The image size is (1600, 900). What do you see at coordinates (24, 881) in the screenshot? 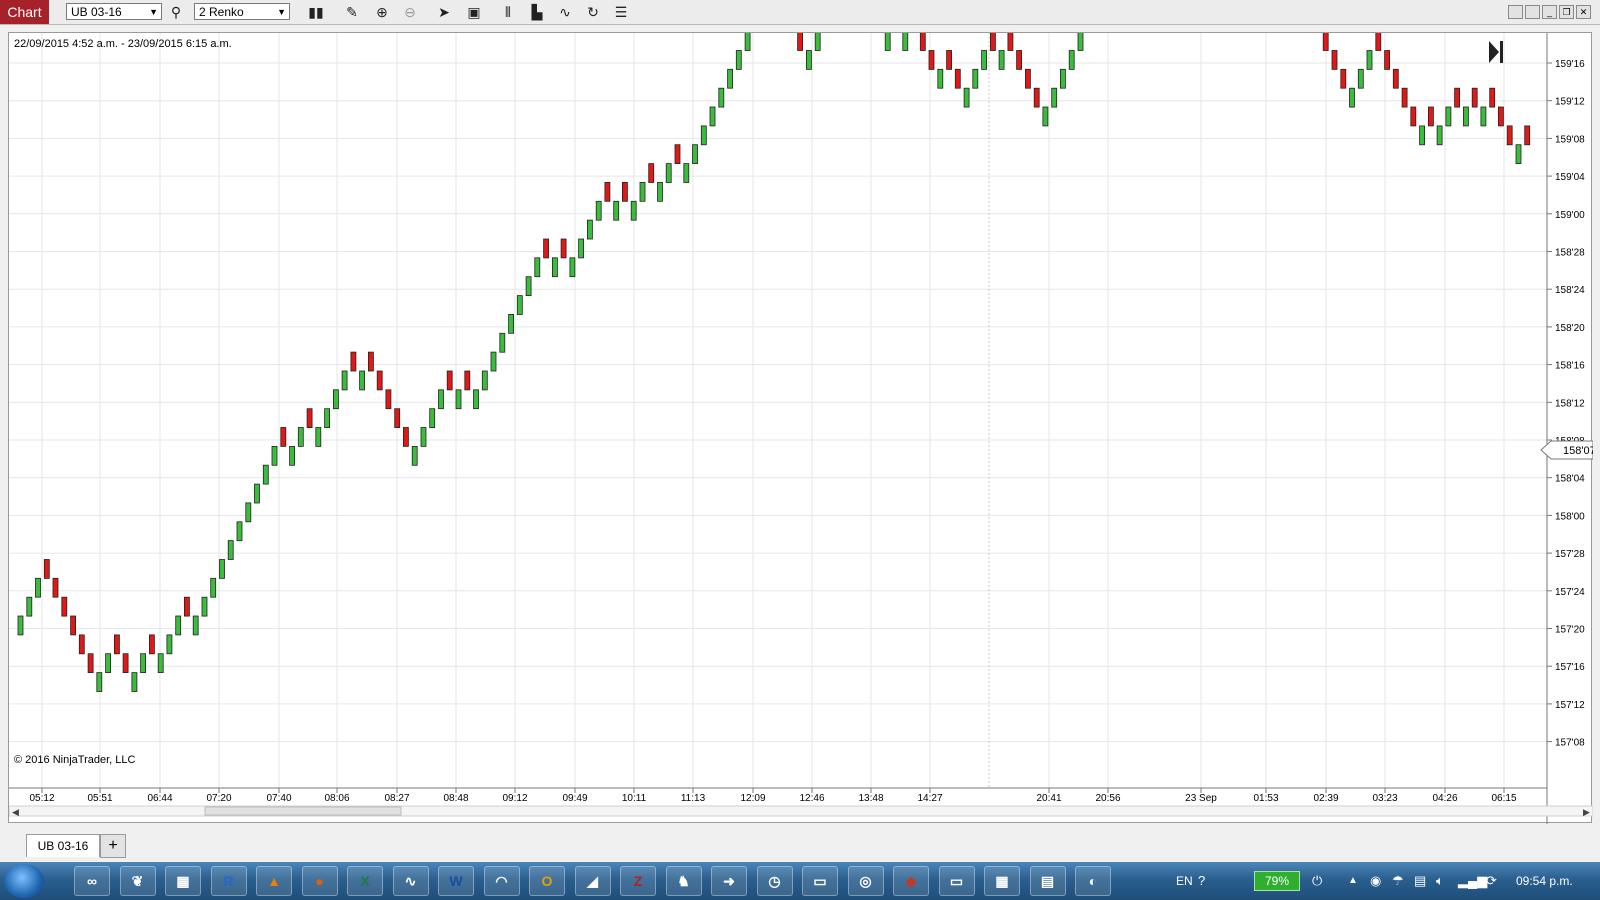
I see `start-button` at bounding box center [24, 881].